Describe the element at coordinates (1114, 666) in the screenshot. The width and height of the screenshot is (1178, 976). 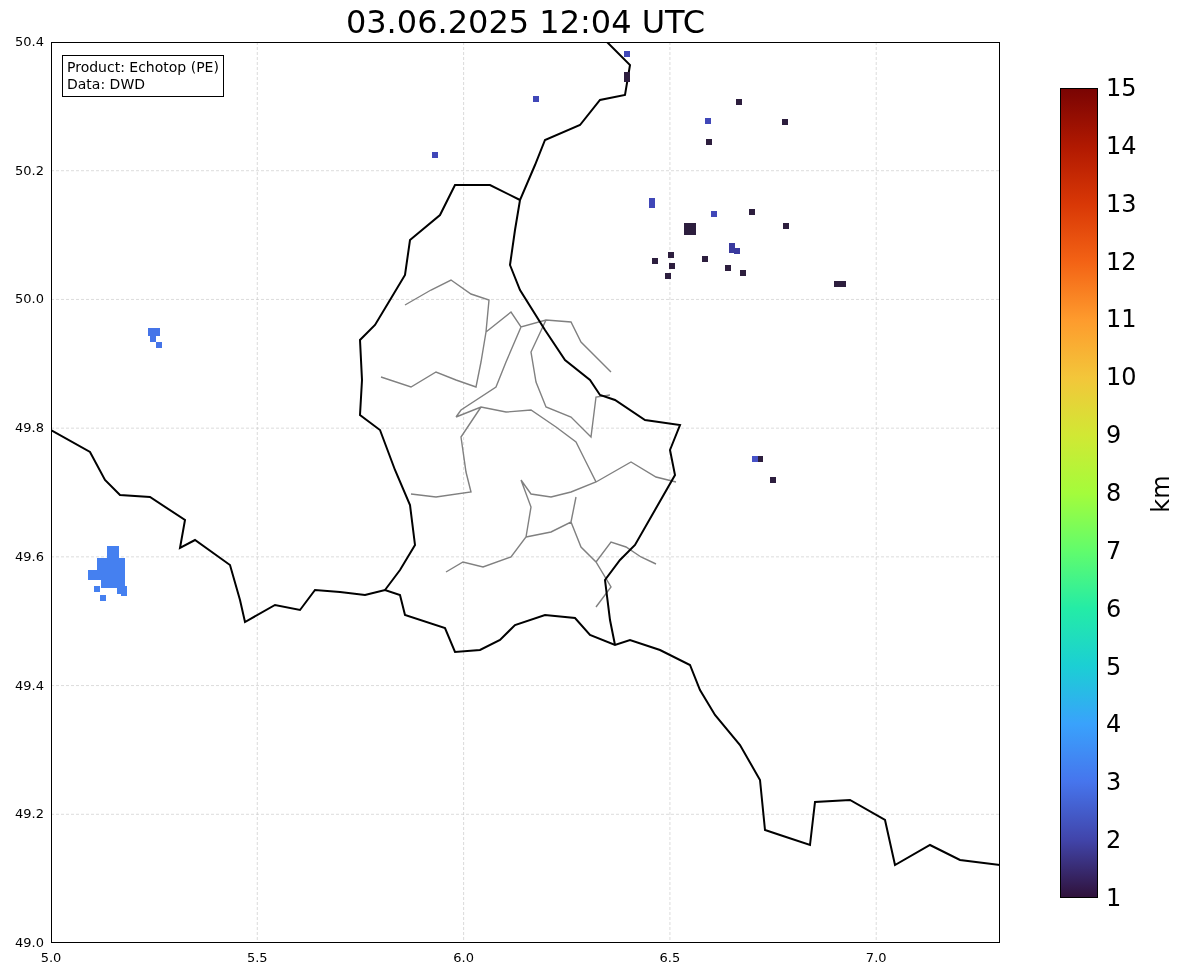
I see `colorbar-tick-label: 5` at that location.